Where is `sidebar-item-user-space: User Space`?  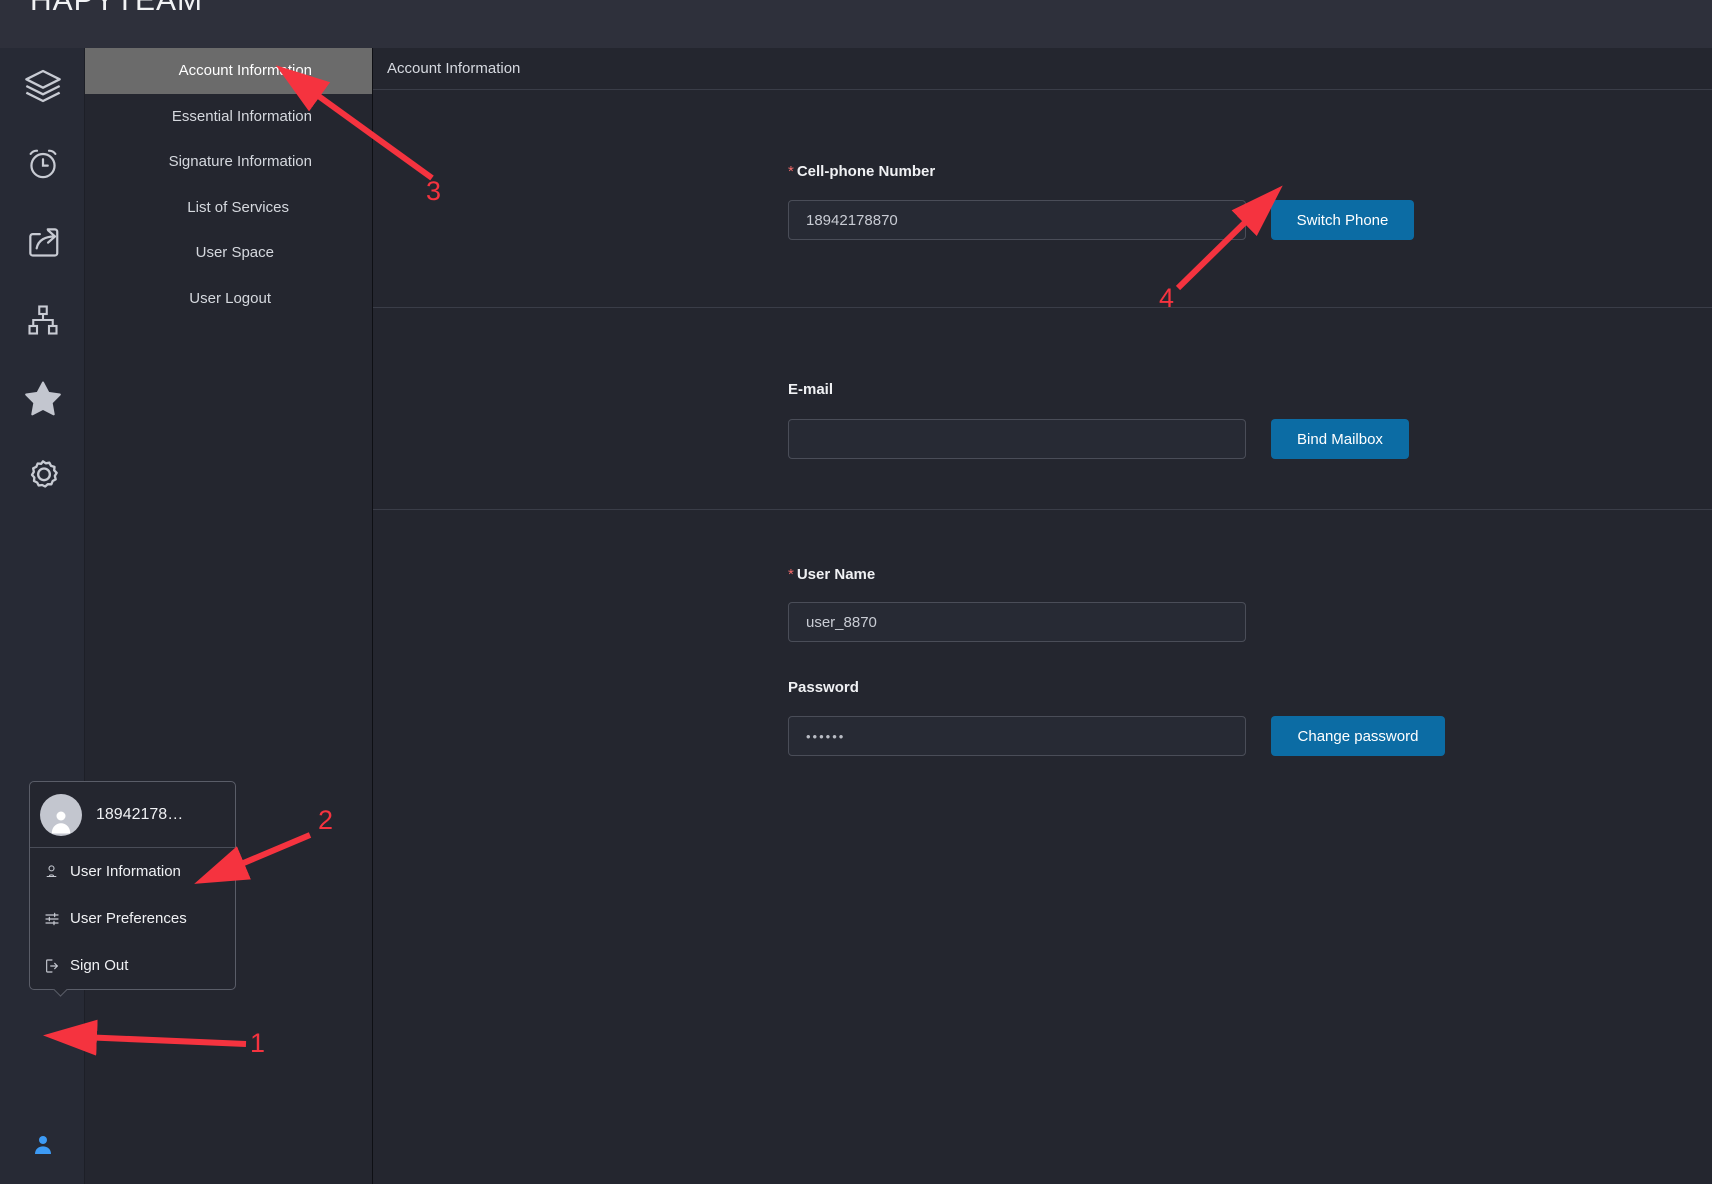
sidebar-item-user-space: User Space is located at coordinates (228, 253).